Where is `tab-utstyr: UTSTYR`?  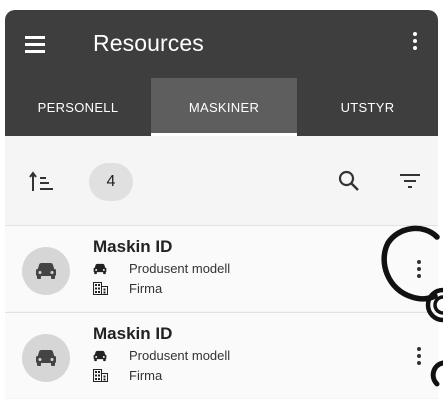 tab-utstyr: UTSTYR is located at coordinates (367, 107).